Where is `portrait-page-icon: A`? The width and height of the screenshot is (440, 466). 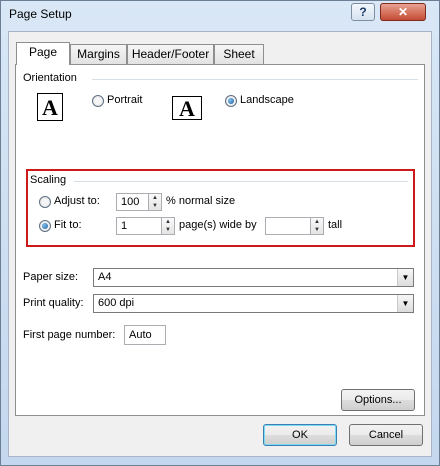 portrait-page-icon: A is located at coordinates (50, 107).